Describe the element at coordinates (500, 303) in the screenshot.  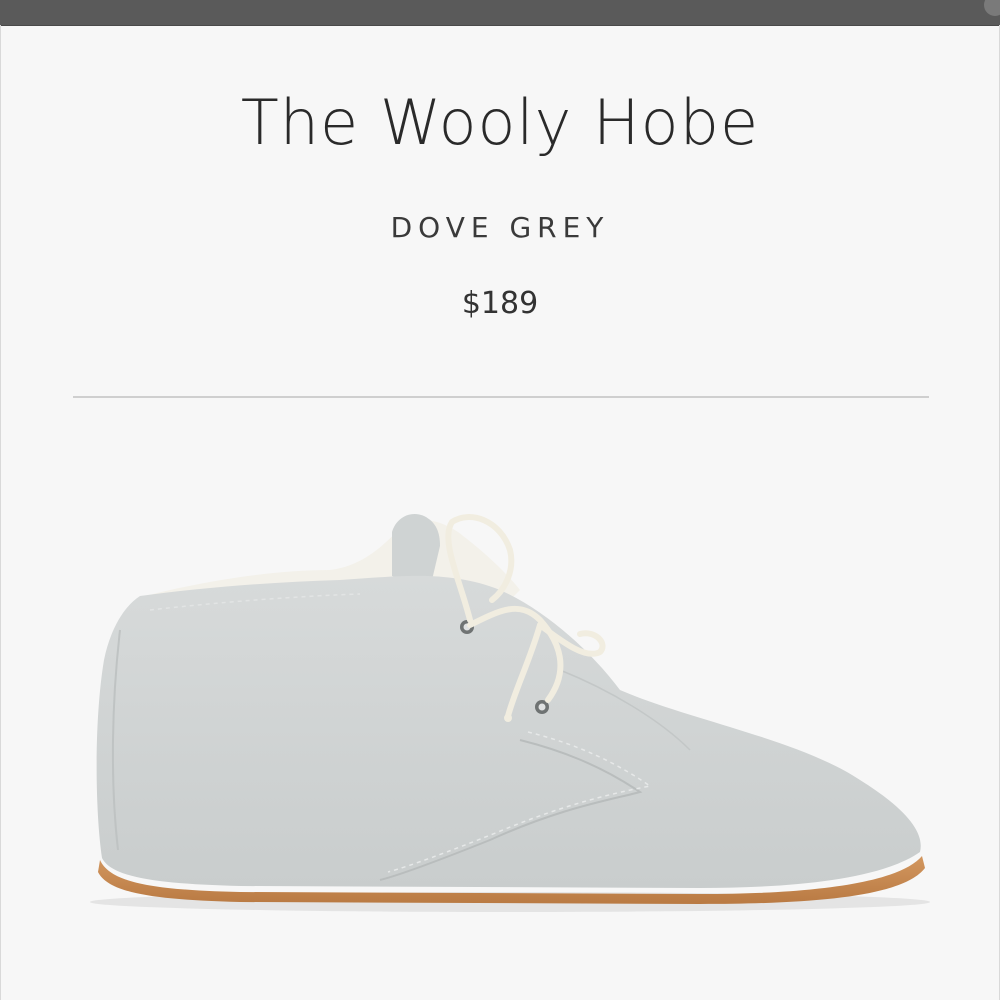
I see `product-price: $189` at that location.